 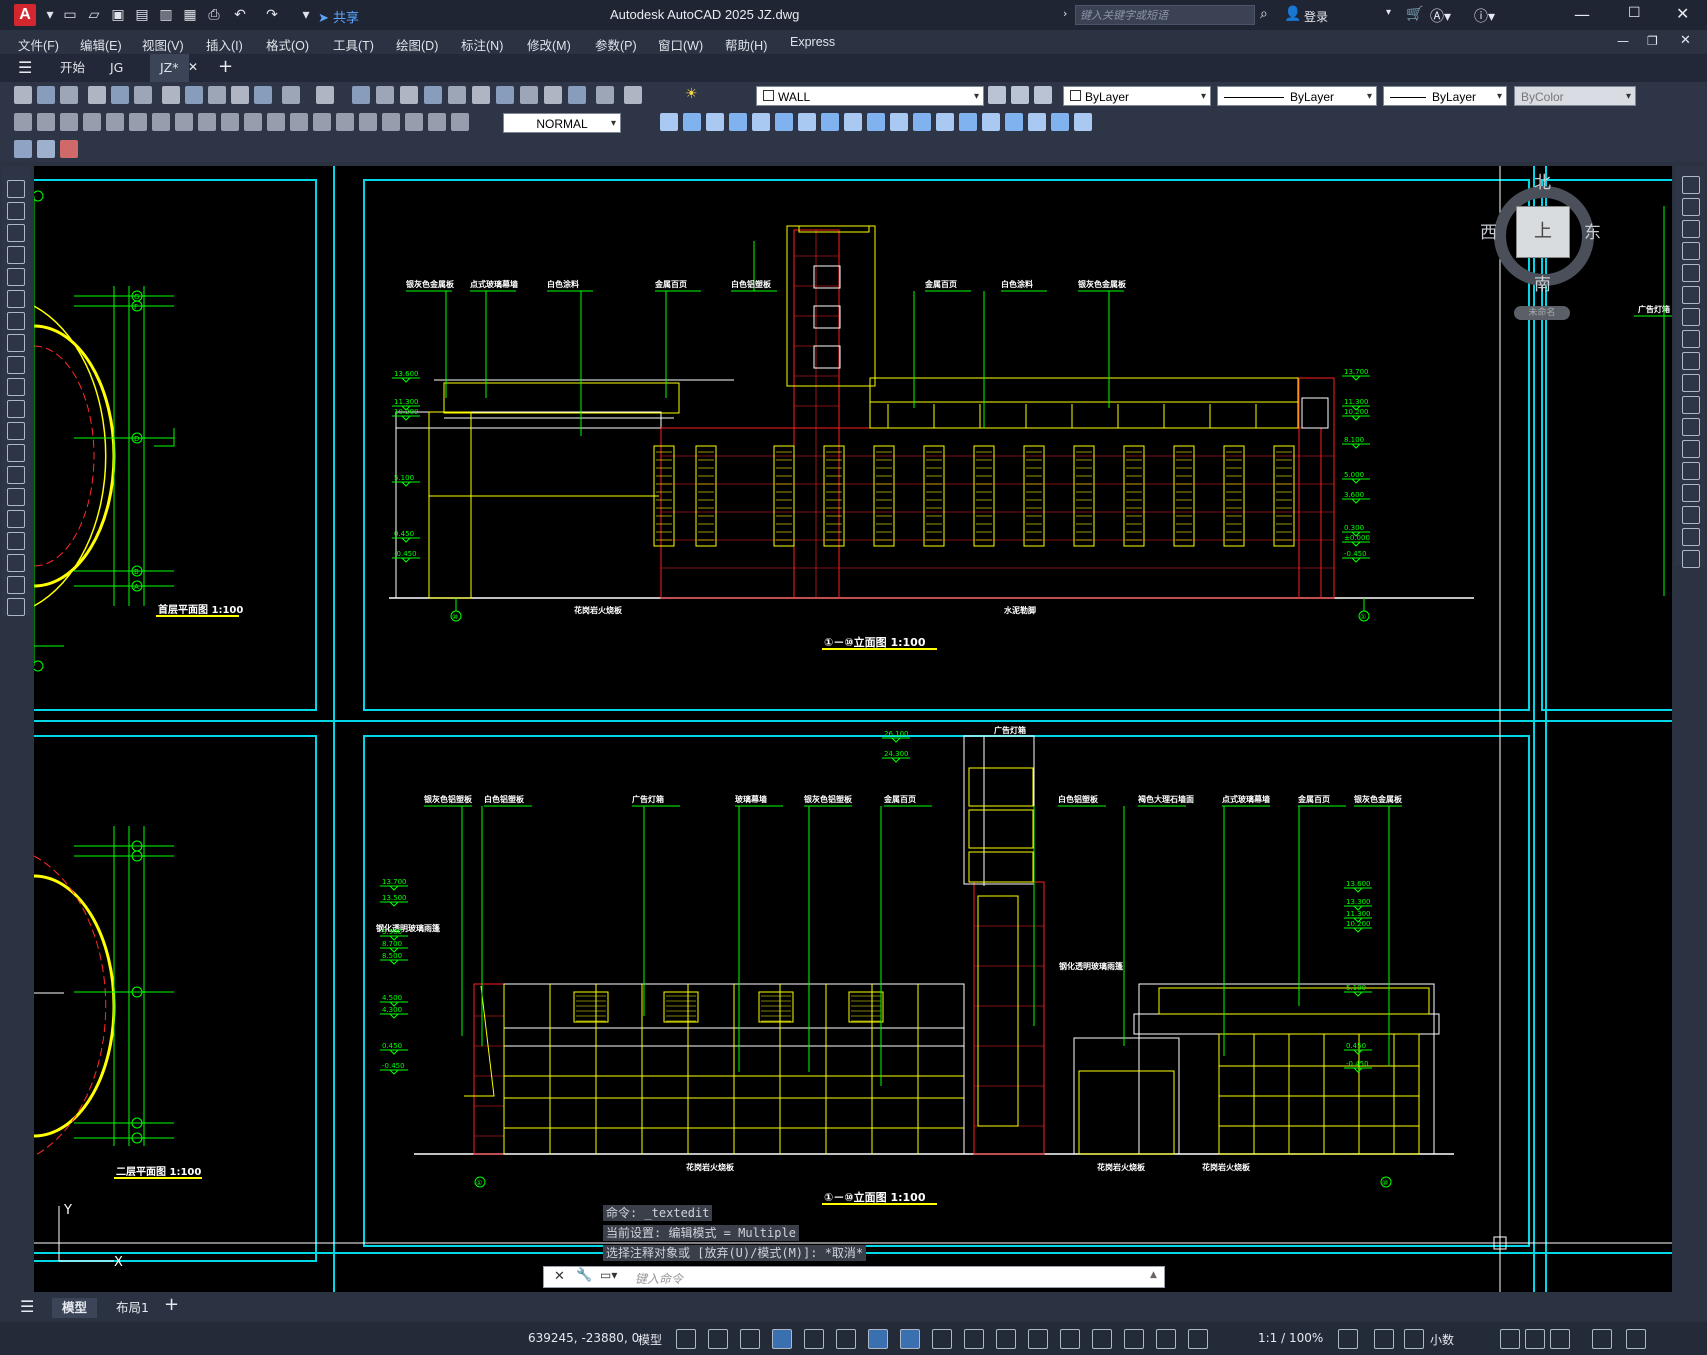 What do you see at coordinates (75, 1308) in the screenshot?
I see `tab-model: 模型` at bounding box center [75, 1308].